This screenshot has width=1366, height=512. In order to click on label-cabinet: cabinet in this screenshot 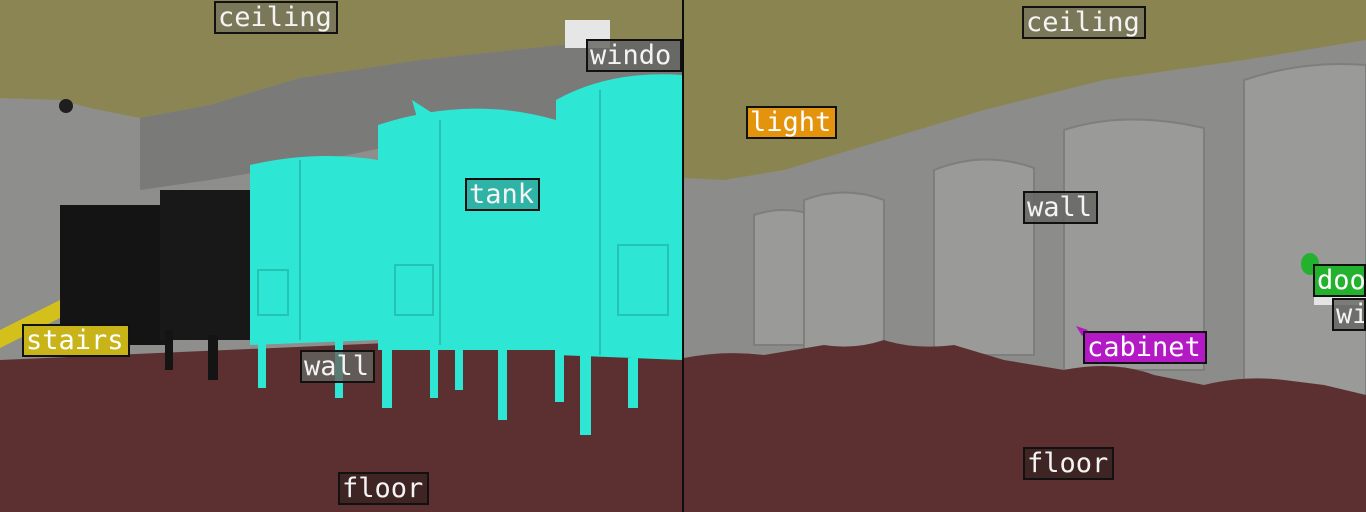, I will do `click(1145, 347)`.